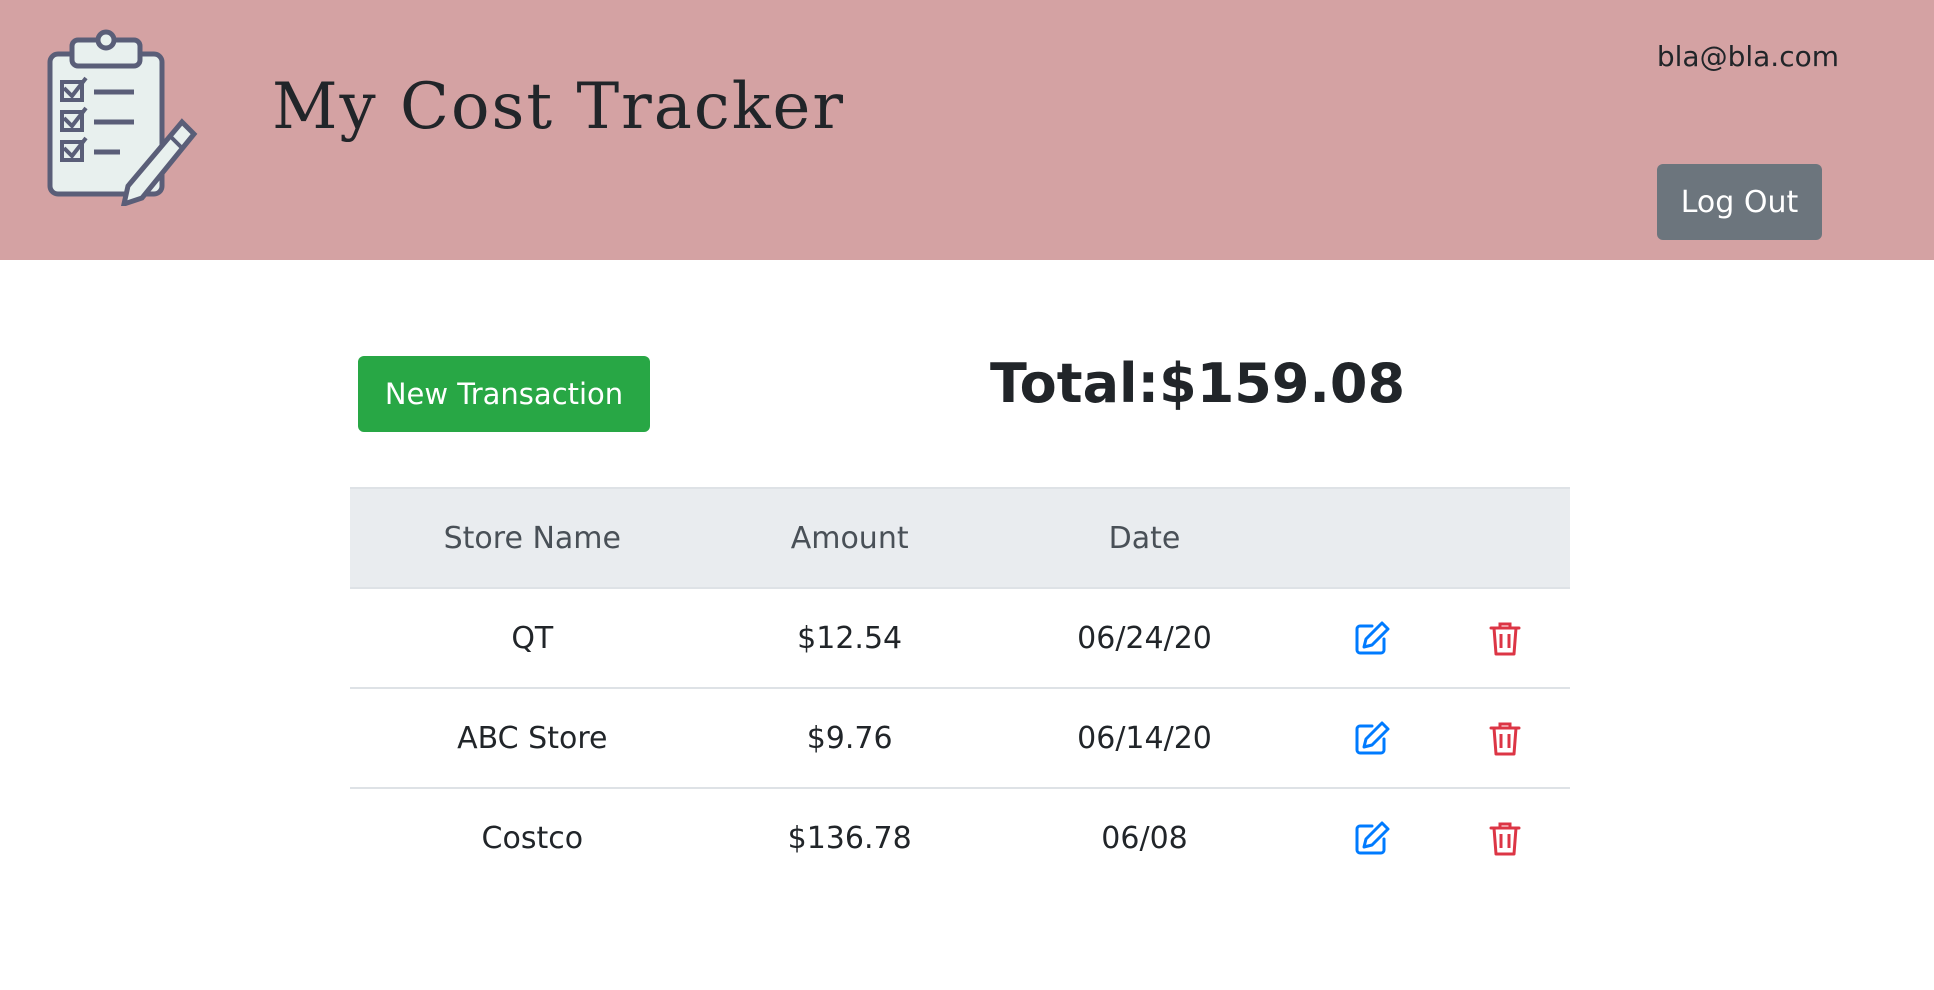 Image resolution: width=1934 pixels, height=990 pixels. I want to click on row-amount: $136.78, so click(849, 838).